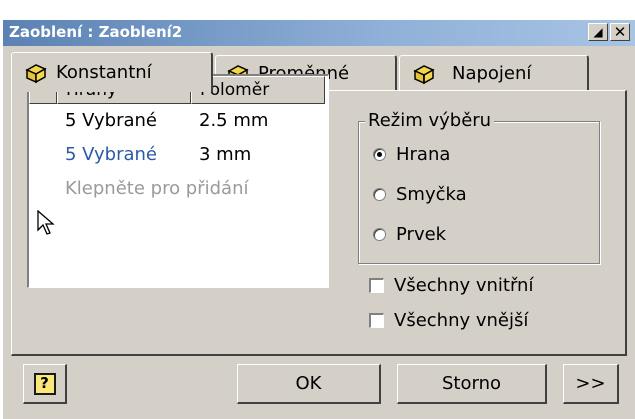 This screenshot has width=635, height=419. What do you see at coordinates (225, 154) in the screenshot?
I see `radius-cell: 3 mm` at bounding box center [225, 154].